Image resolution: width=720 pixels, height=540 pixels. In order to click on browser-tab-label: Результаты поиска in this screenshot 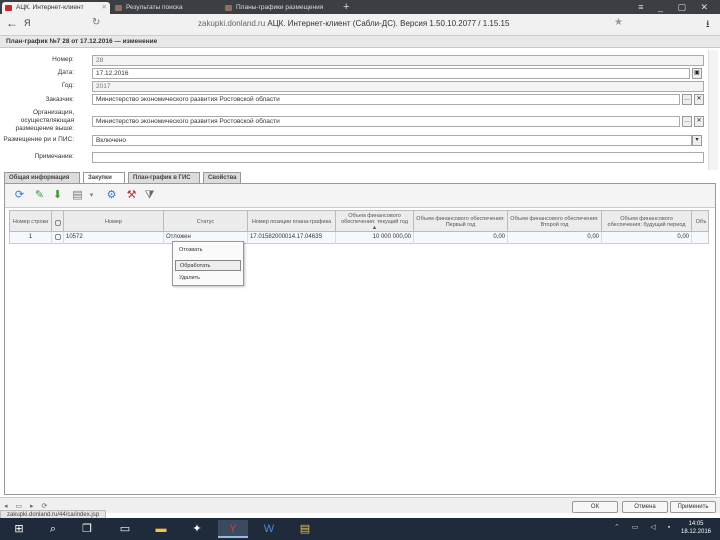, I will do `click(154, 7)`.